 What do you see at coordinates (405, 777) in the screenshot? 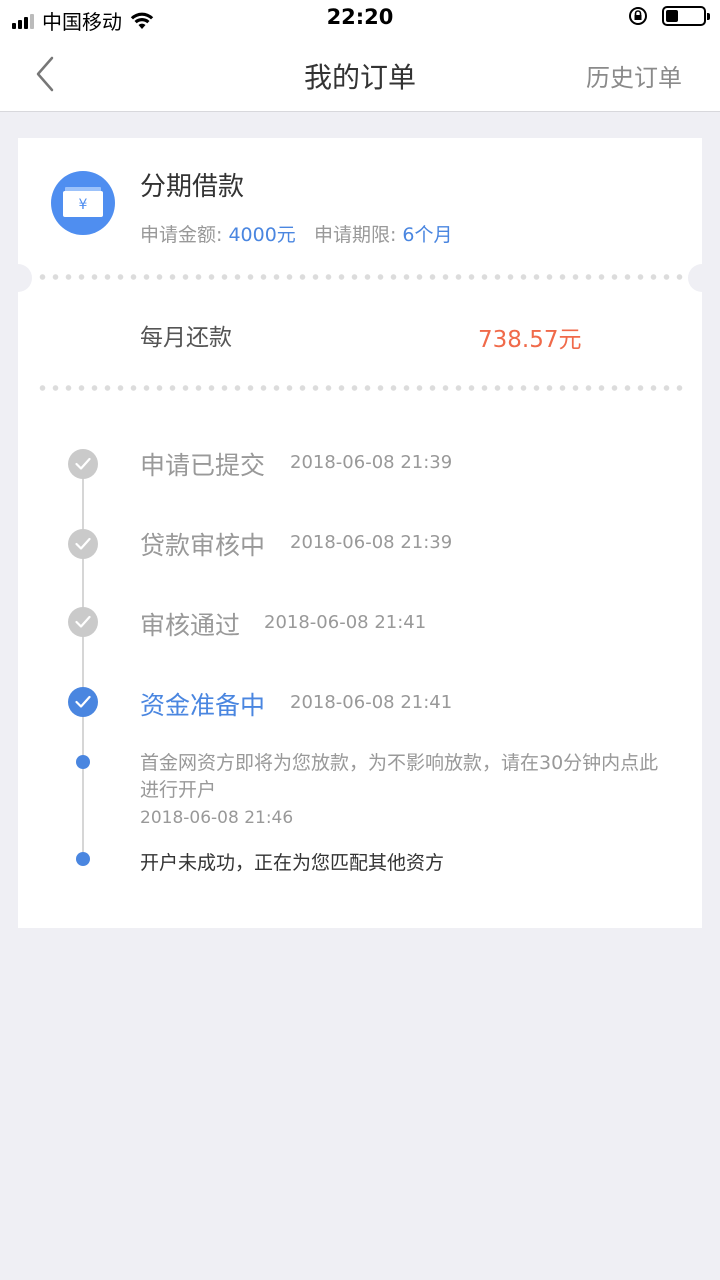
I see `open-account-prompt: 首金网资方即将为您放款，为不影响放款，请在30分钟内点此进行开户` at bounding box center [405, 777].